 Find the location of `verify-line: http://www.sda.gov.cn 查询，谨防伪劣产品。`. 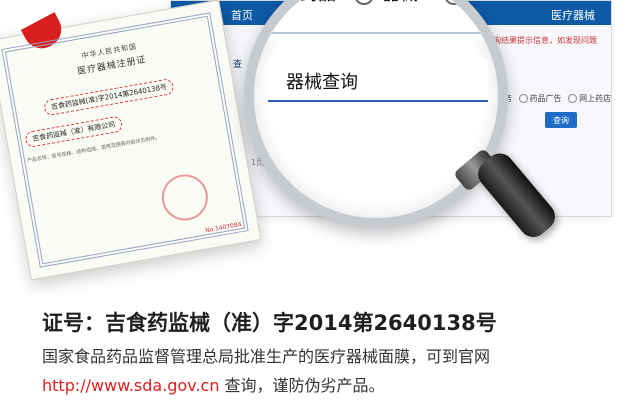

verify-line: http://www.sda.gov.cn 查询，谨防伪劣产品。 is located at coordinates (213, 384).